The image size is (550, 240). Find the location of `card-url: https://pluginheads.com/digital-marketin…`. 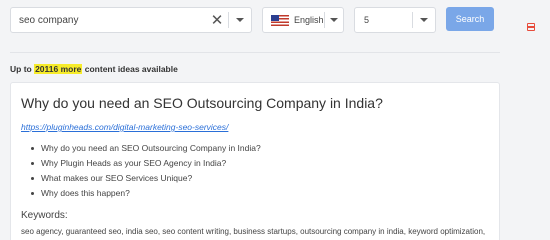

card-url: https://pluginheads.com/digital-marketin… is located at coordinates (124, 127).